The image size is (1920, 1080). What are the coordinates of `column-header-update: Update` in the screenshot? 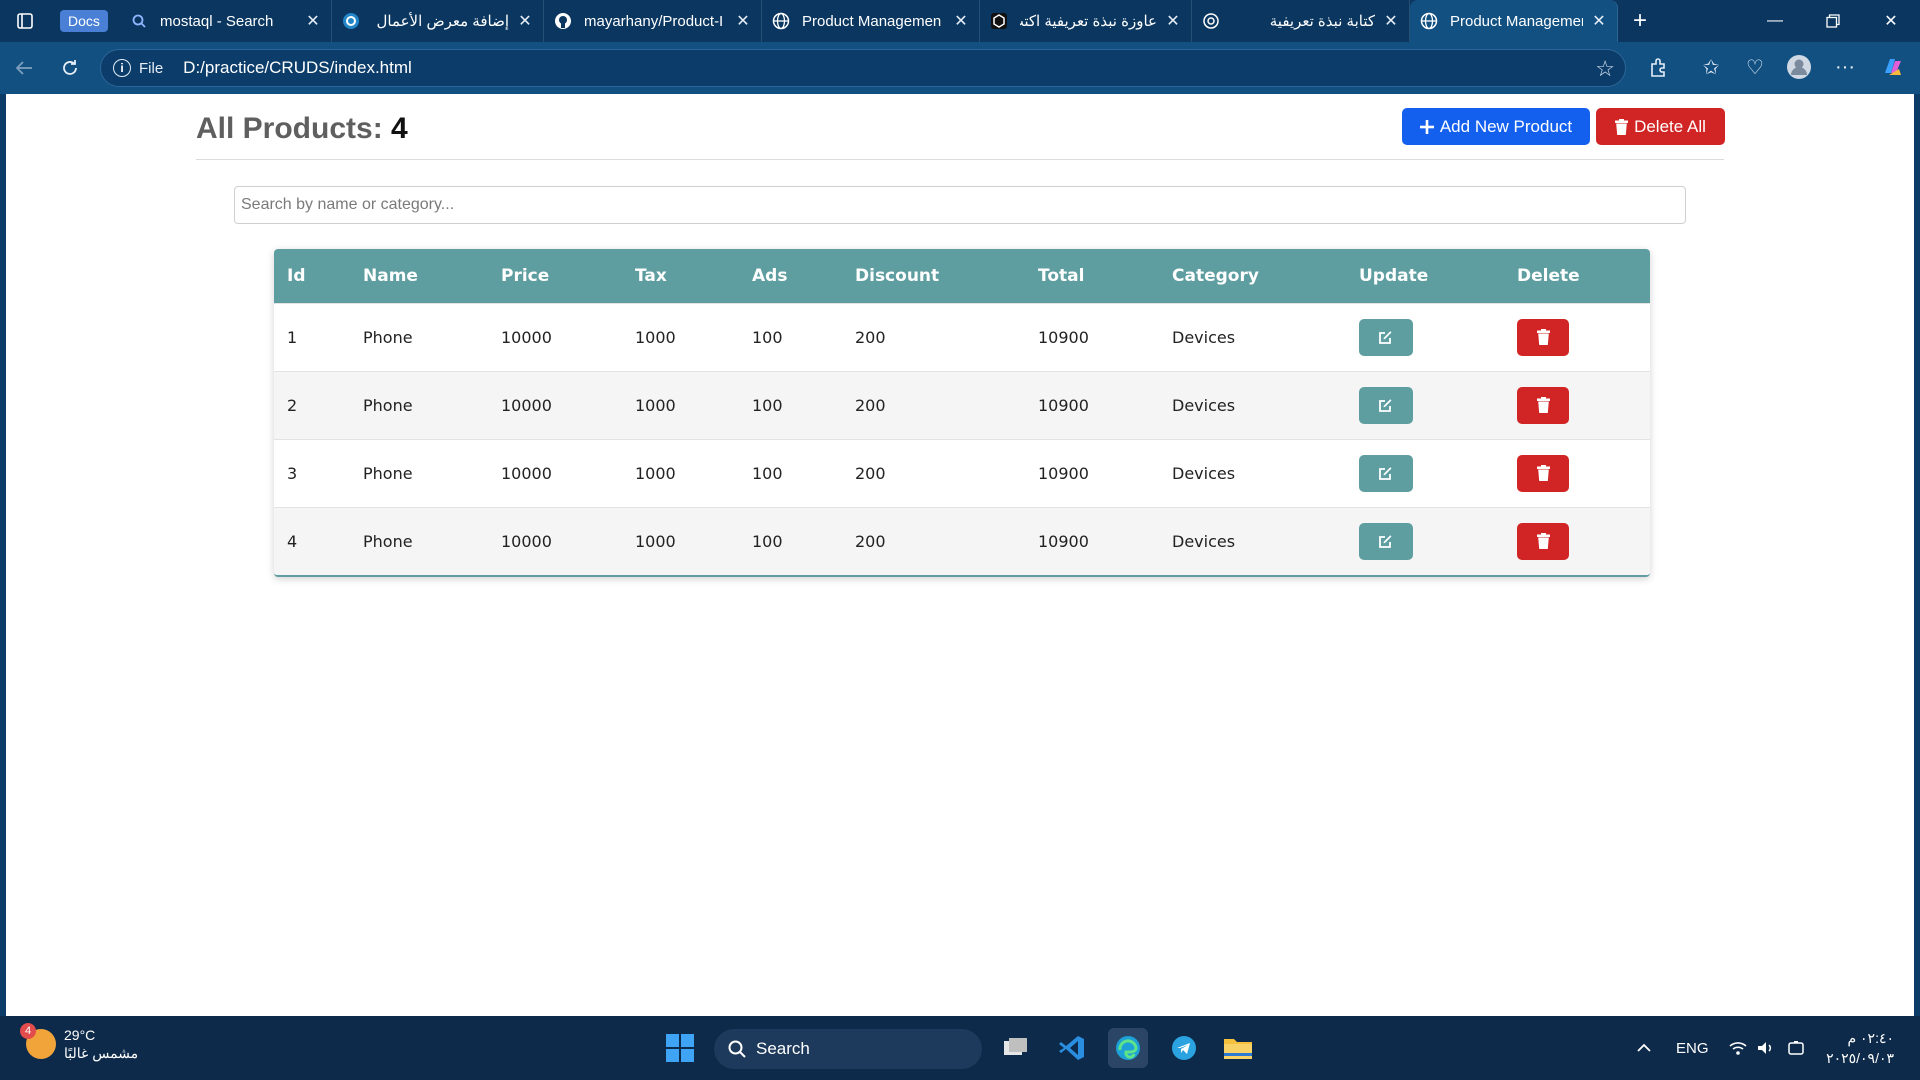 It's located at (1394, 275).